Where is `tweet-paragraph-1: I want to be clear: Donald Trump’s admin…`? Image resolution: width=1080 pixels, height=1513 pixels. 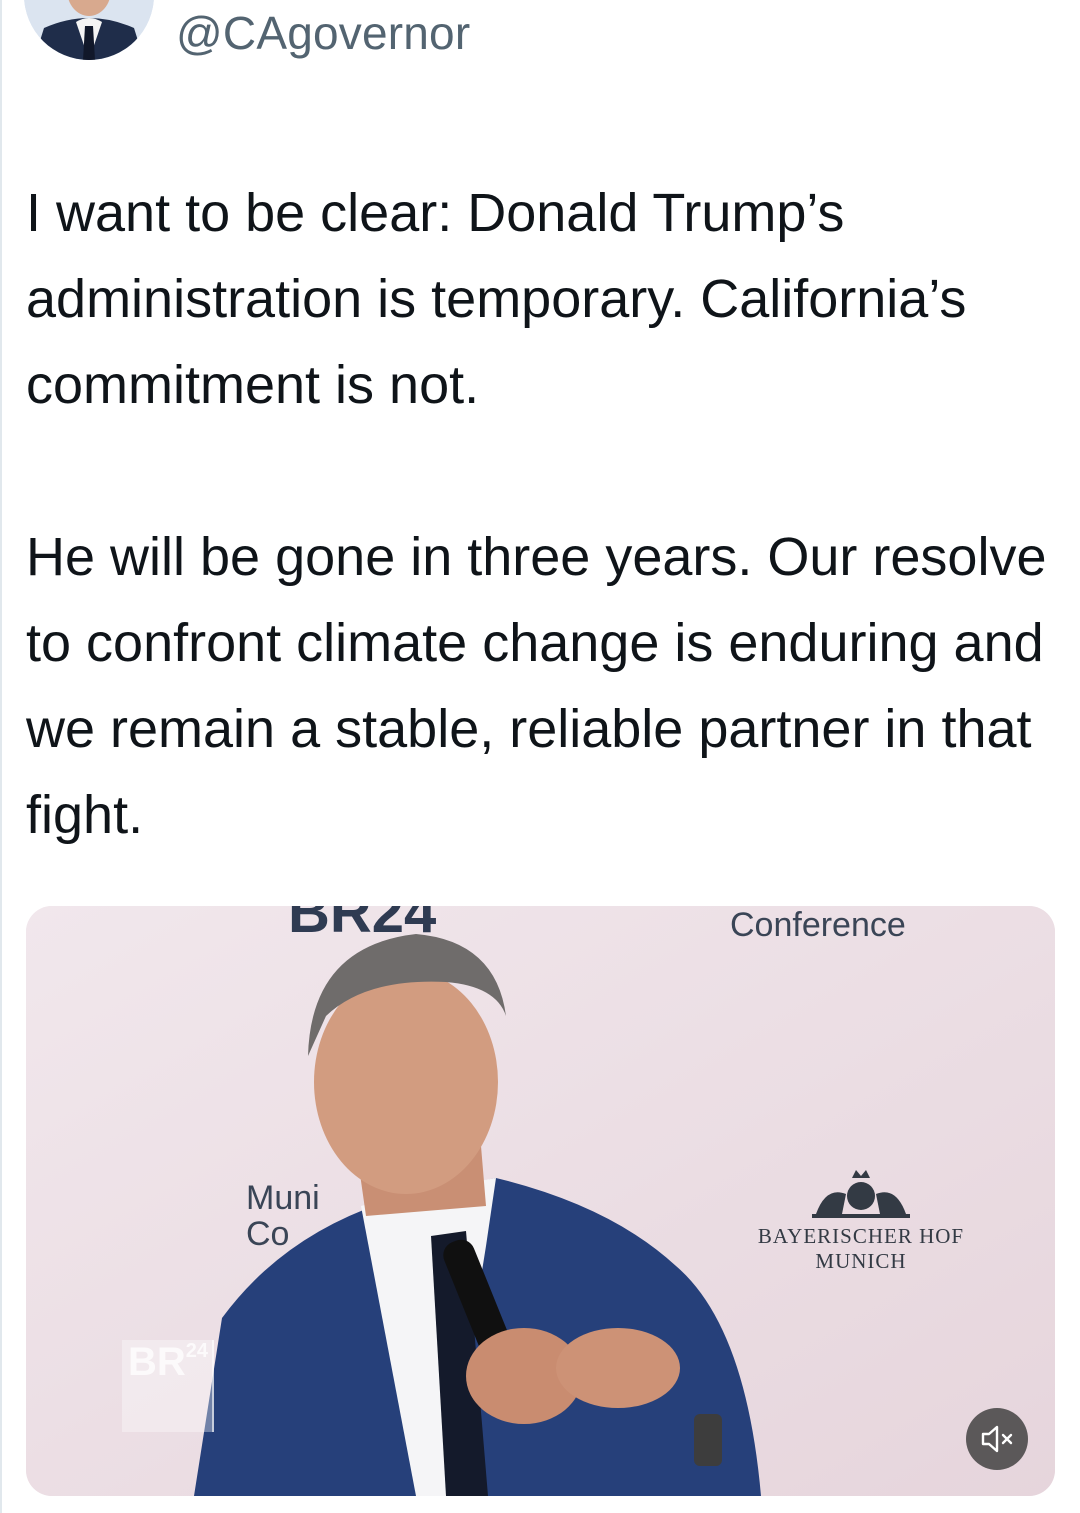 tweet-paragraph-1: I want to be clear: Donald Trump’s admin… is located at coordinates (496, 299).